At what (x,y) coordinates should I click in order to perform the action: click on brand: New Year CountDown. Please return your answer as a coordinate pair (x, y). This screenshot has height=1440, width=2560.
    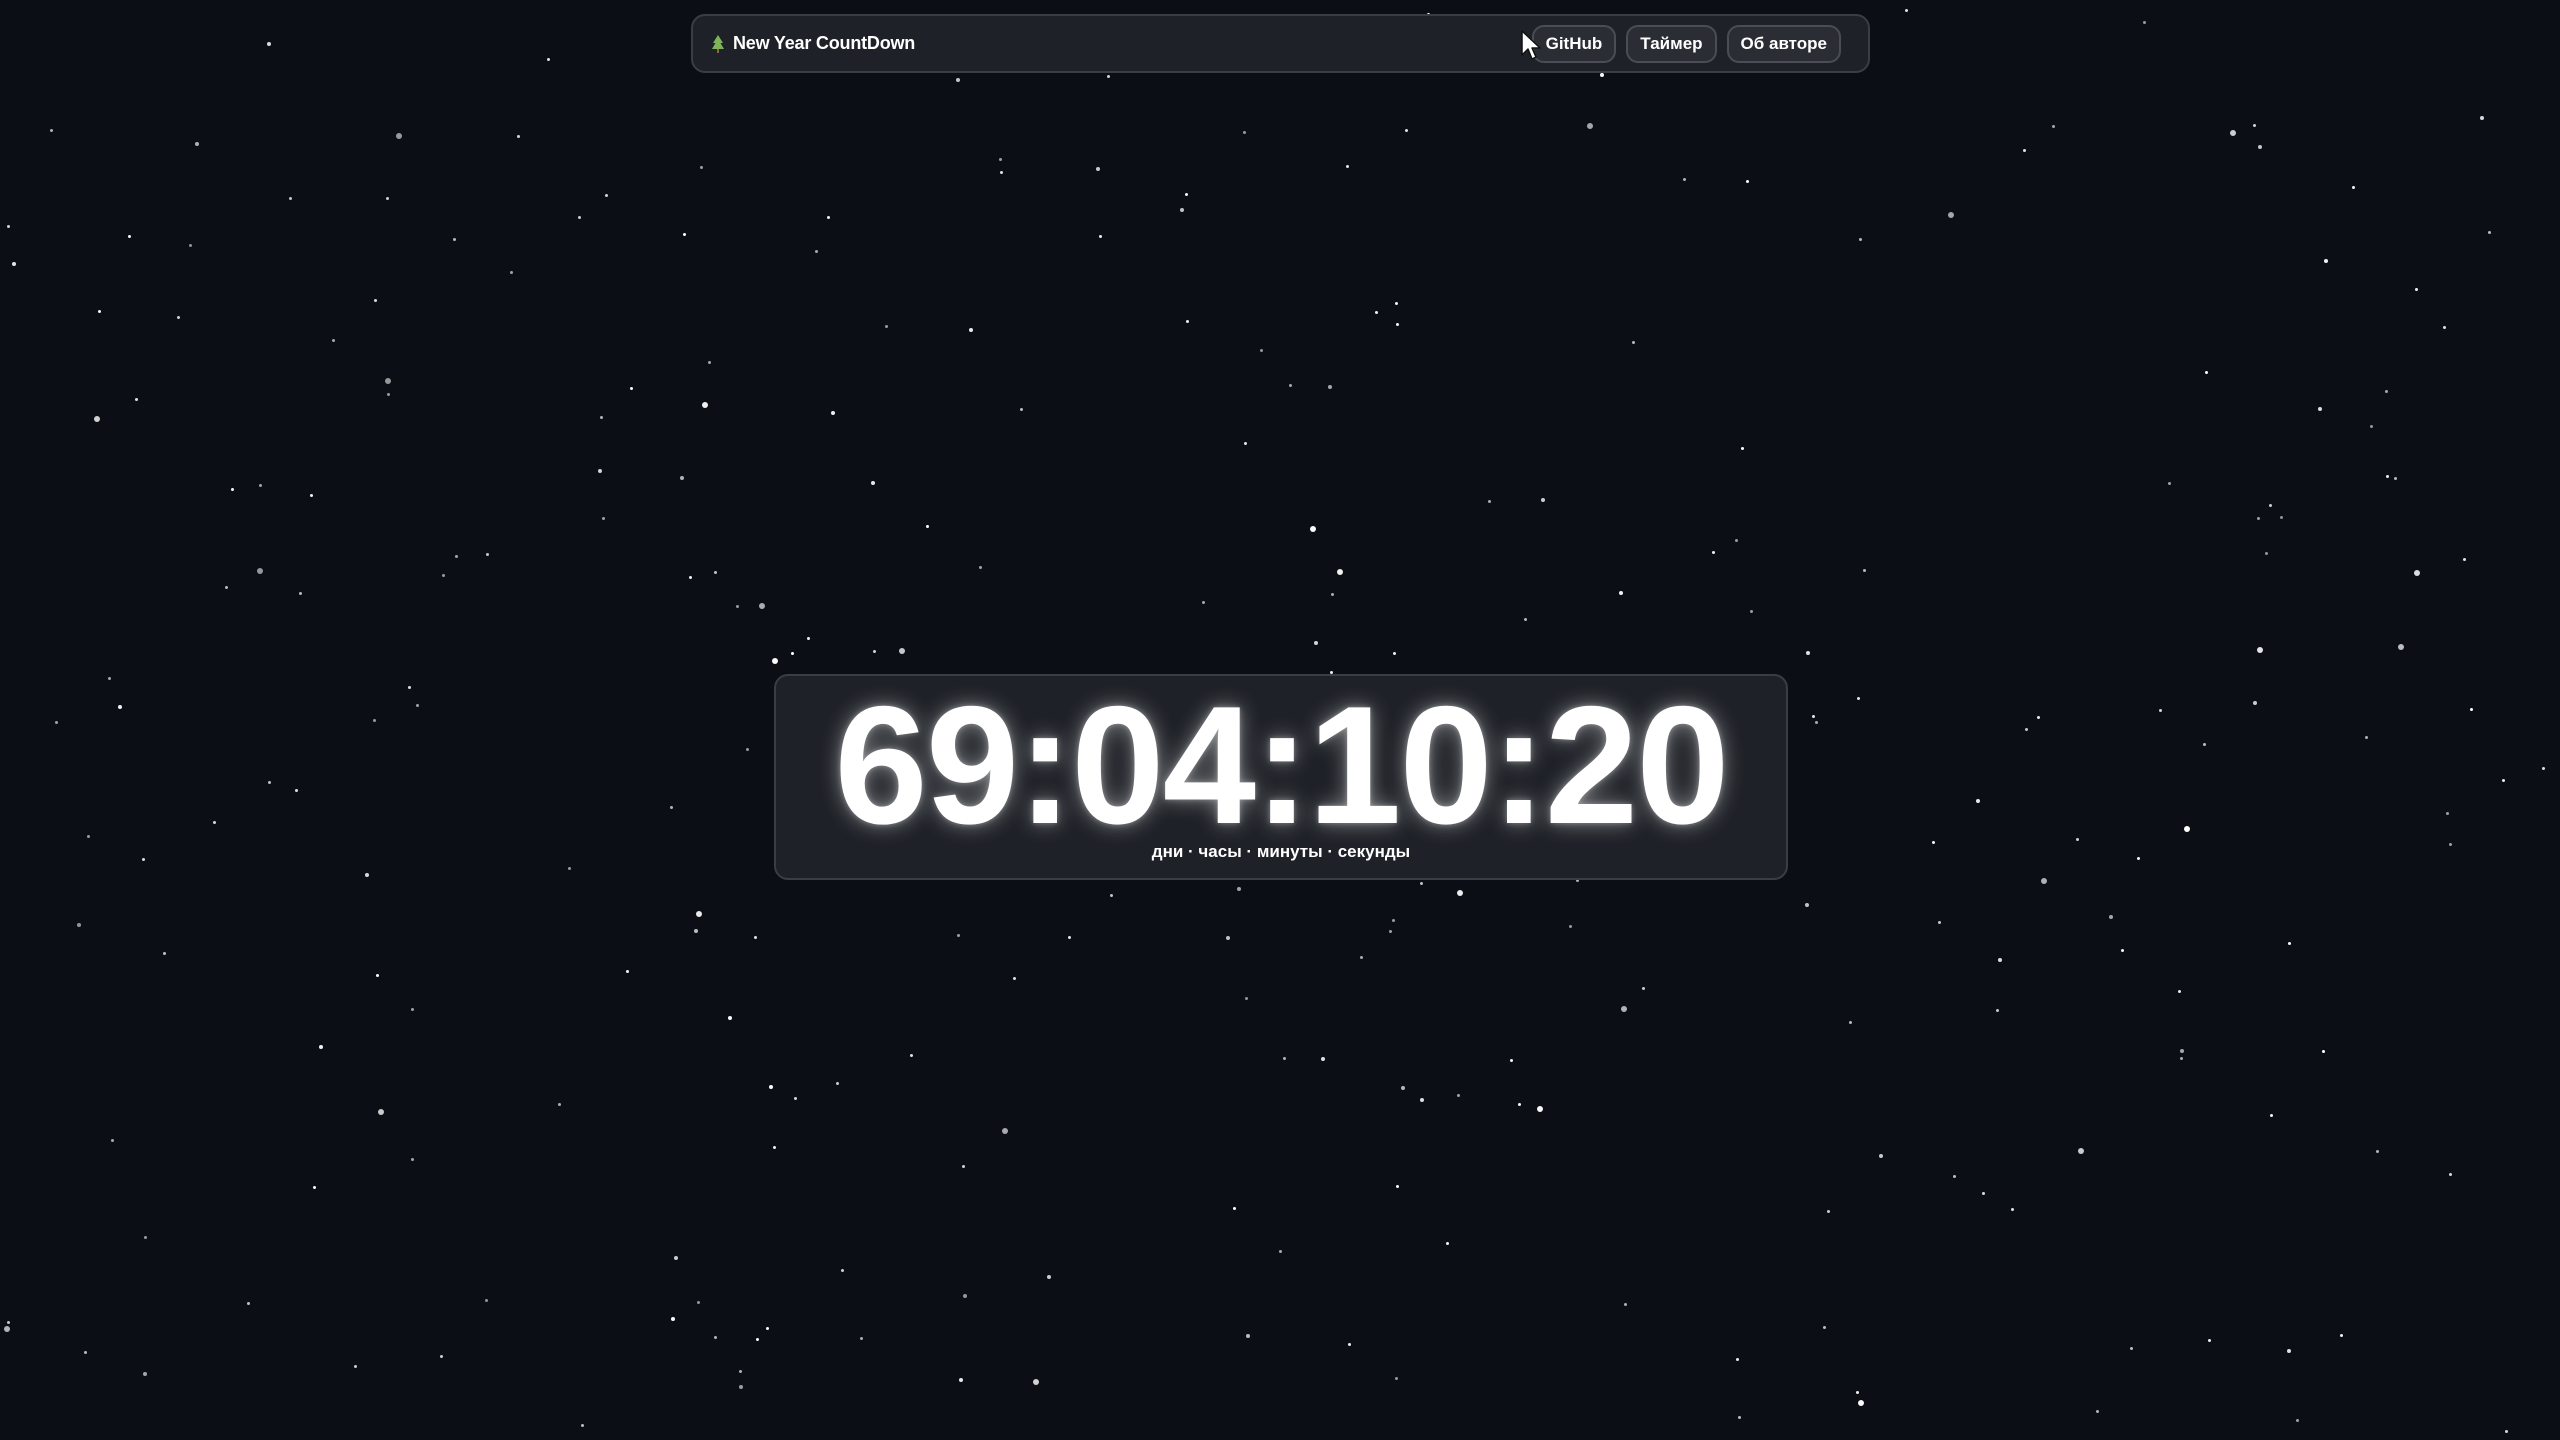
    Looking at the image, I should click on (813, 43).